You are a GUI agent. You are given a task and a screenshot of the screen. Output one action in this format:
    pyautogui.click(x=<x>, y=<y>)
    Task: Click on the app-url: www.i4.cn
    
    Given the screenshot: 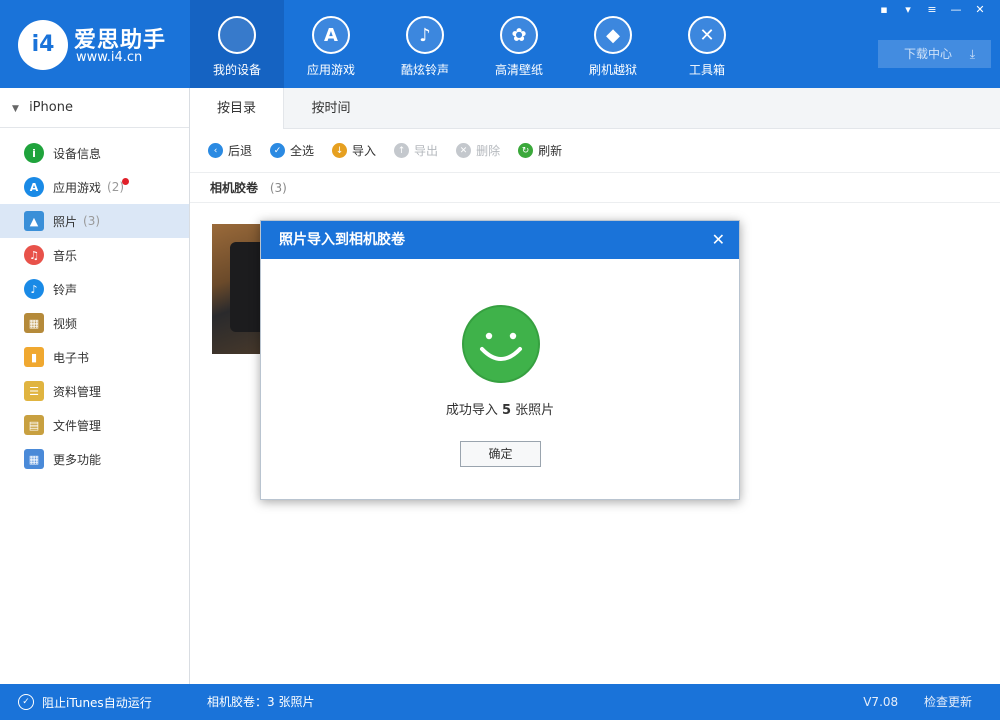 What is the action you would take?
    pyautogui.click(x=109, y=57)
    